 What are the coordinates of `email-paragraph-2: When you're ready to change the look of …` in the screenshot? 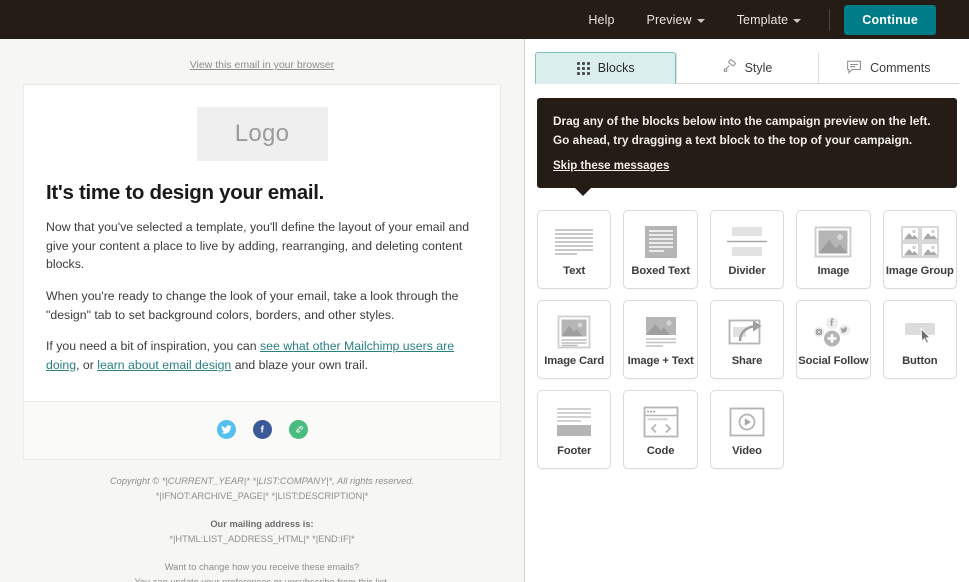 It's located at (252, 305).